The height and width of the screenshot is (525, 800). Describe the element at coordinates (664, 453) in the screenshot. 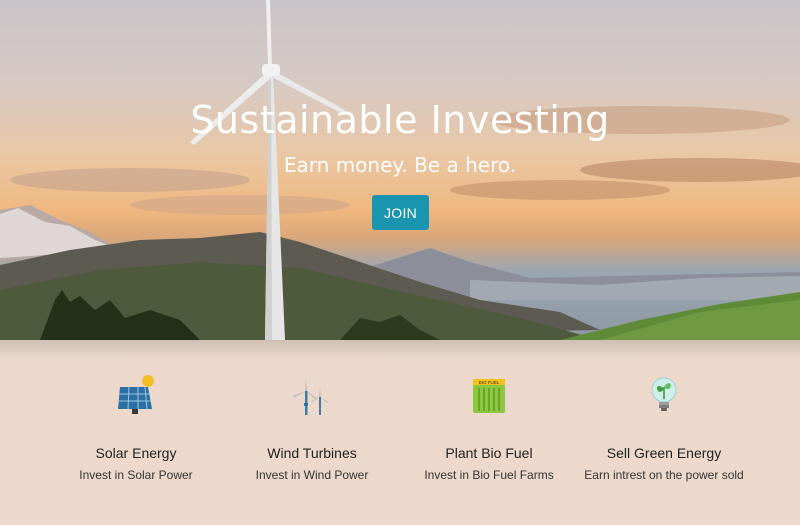

I see `feature-title: Sell Green Energy` at that location.